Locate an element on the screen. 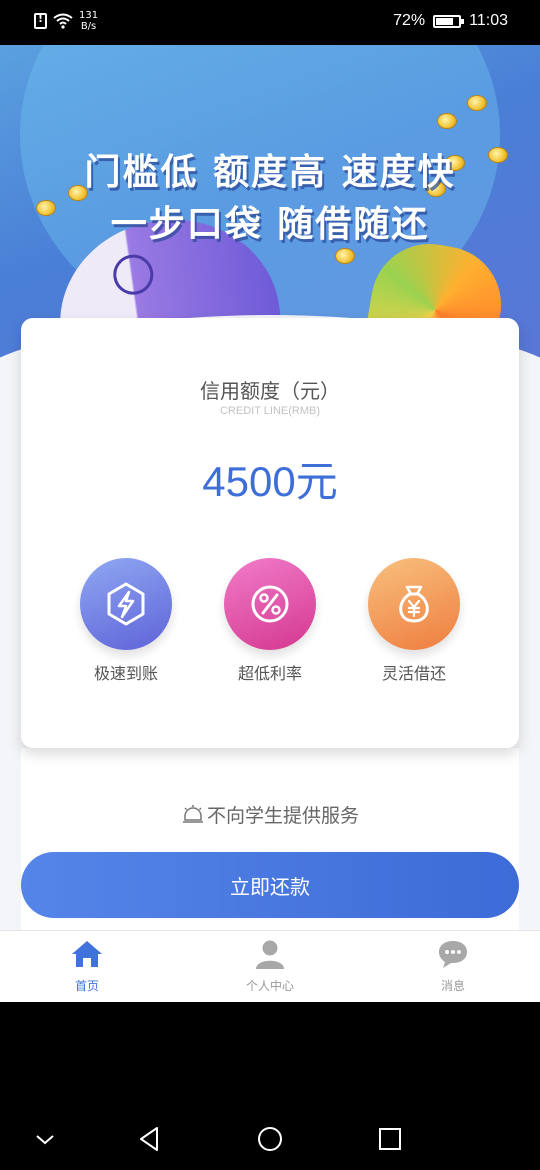 The width and height of the screenshot is (540, 1170). credit-line-title: 信用额度（元） is located at coordinates (270, 391).